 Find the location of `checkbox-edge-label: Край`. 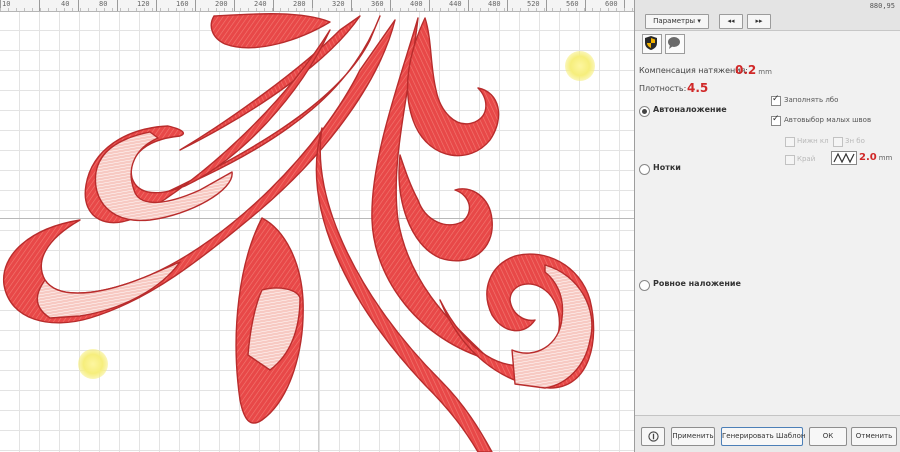

checkbox-edge-label: Край is located at coordinates (806, 159).